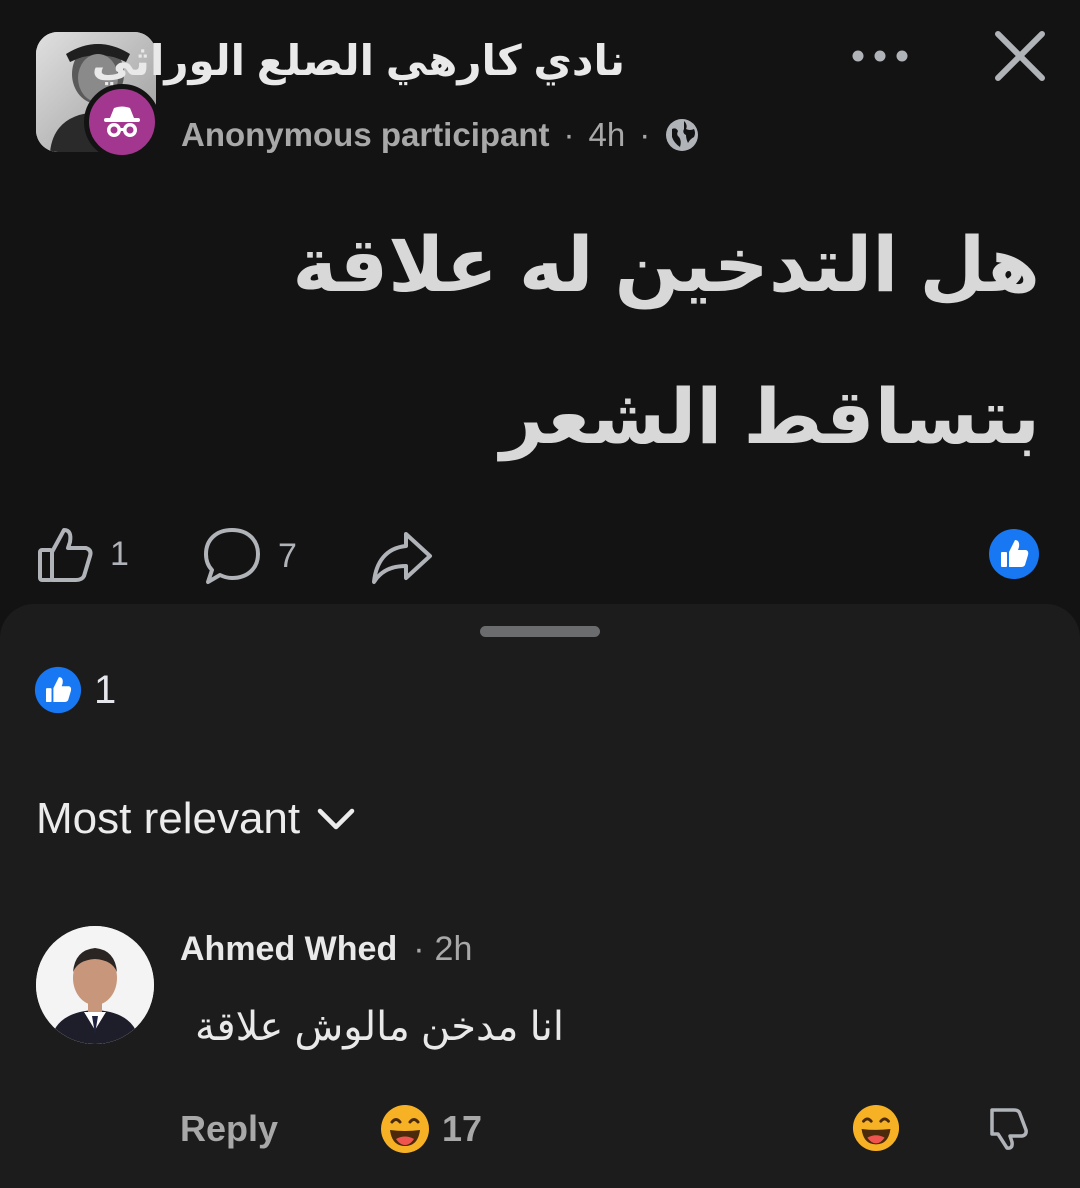 This screenshot has height=1188, width=1080. I want to click on globe-icon, so click(682, 135).